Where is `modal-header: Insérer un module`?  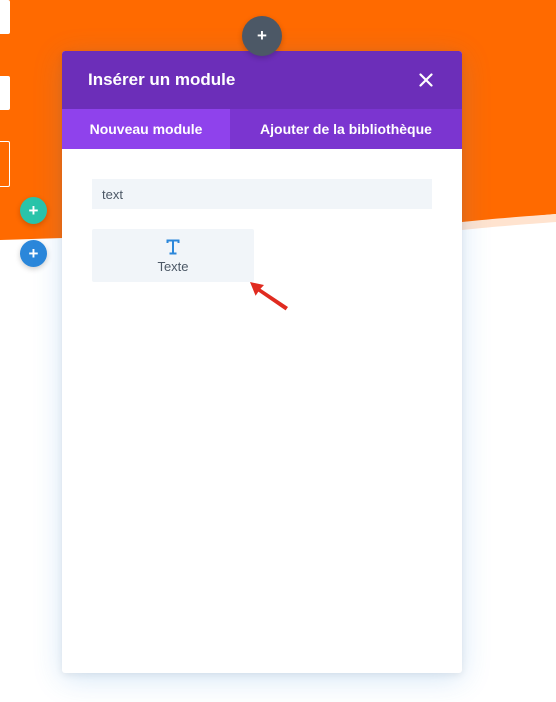
modal-header: Insérer un module is located at coordinates (262, 80).